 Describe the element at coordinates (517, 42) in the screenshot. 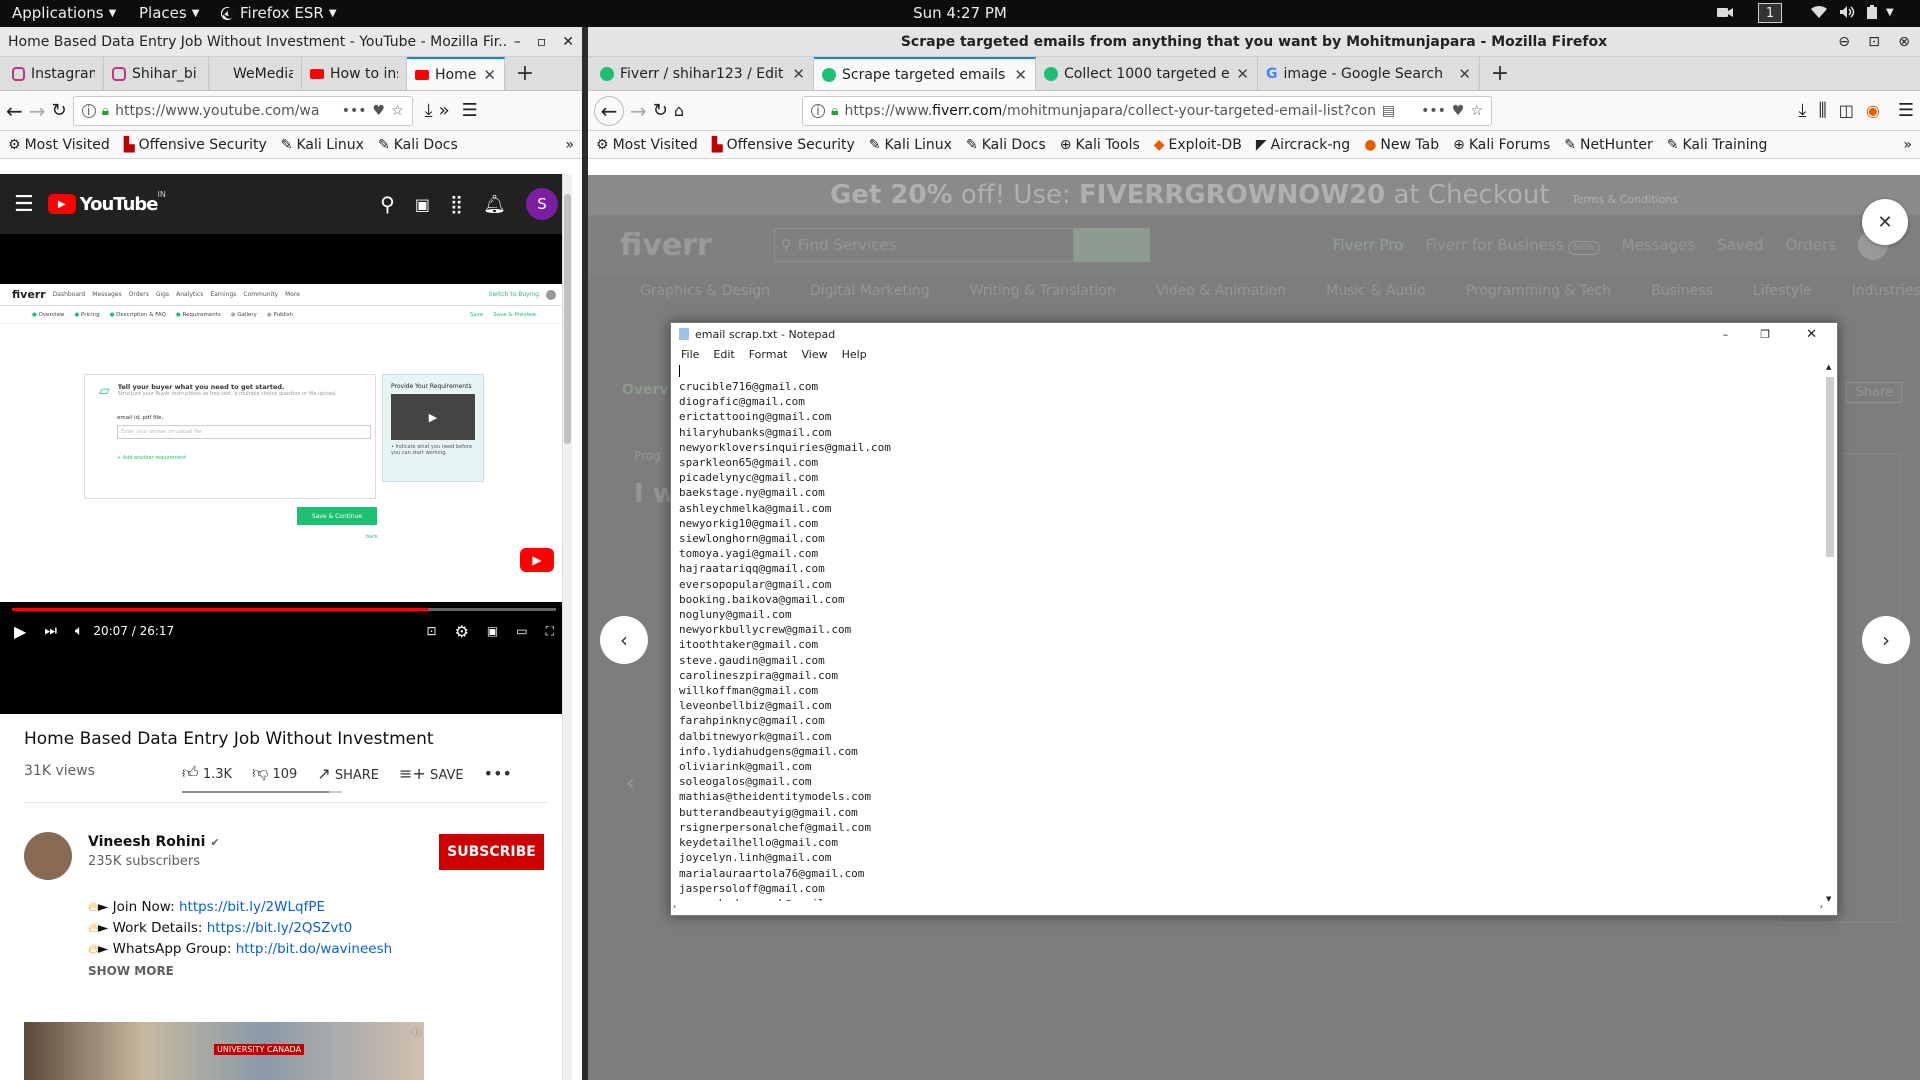

I see `minimize-icon: –` at that location.